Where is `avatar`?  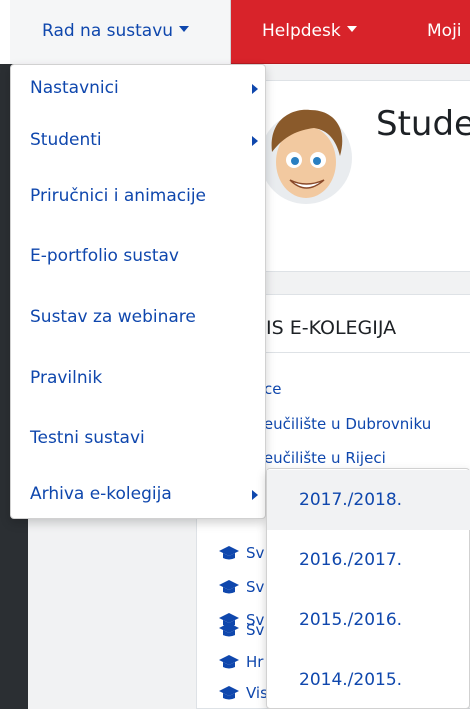 avatar is located at coordinates (306, 156).